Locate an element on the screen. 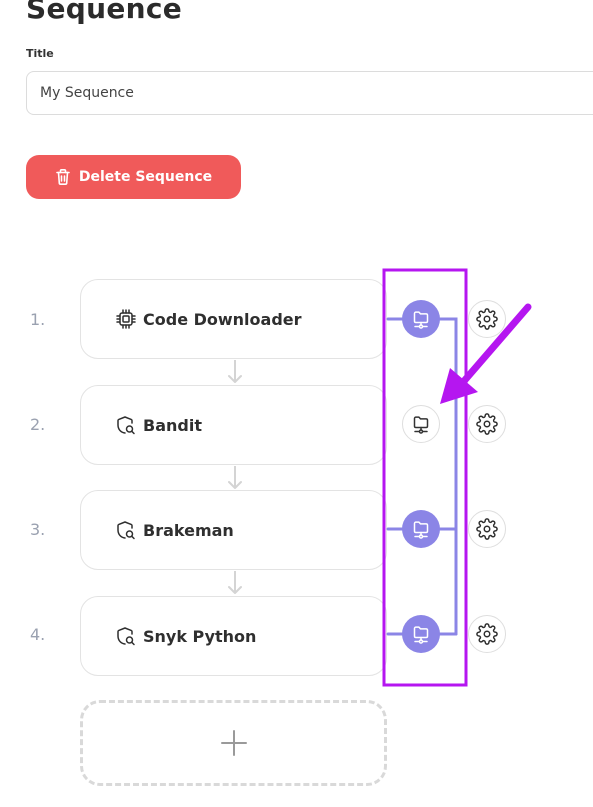  delete-sequence-label: Delete Sequence is located at coordinates (145, 177).